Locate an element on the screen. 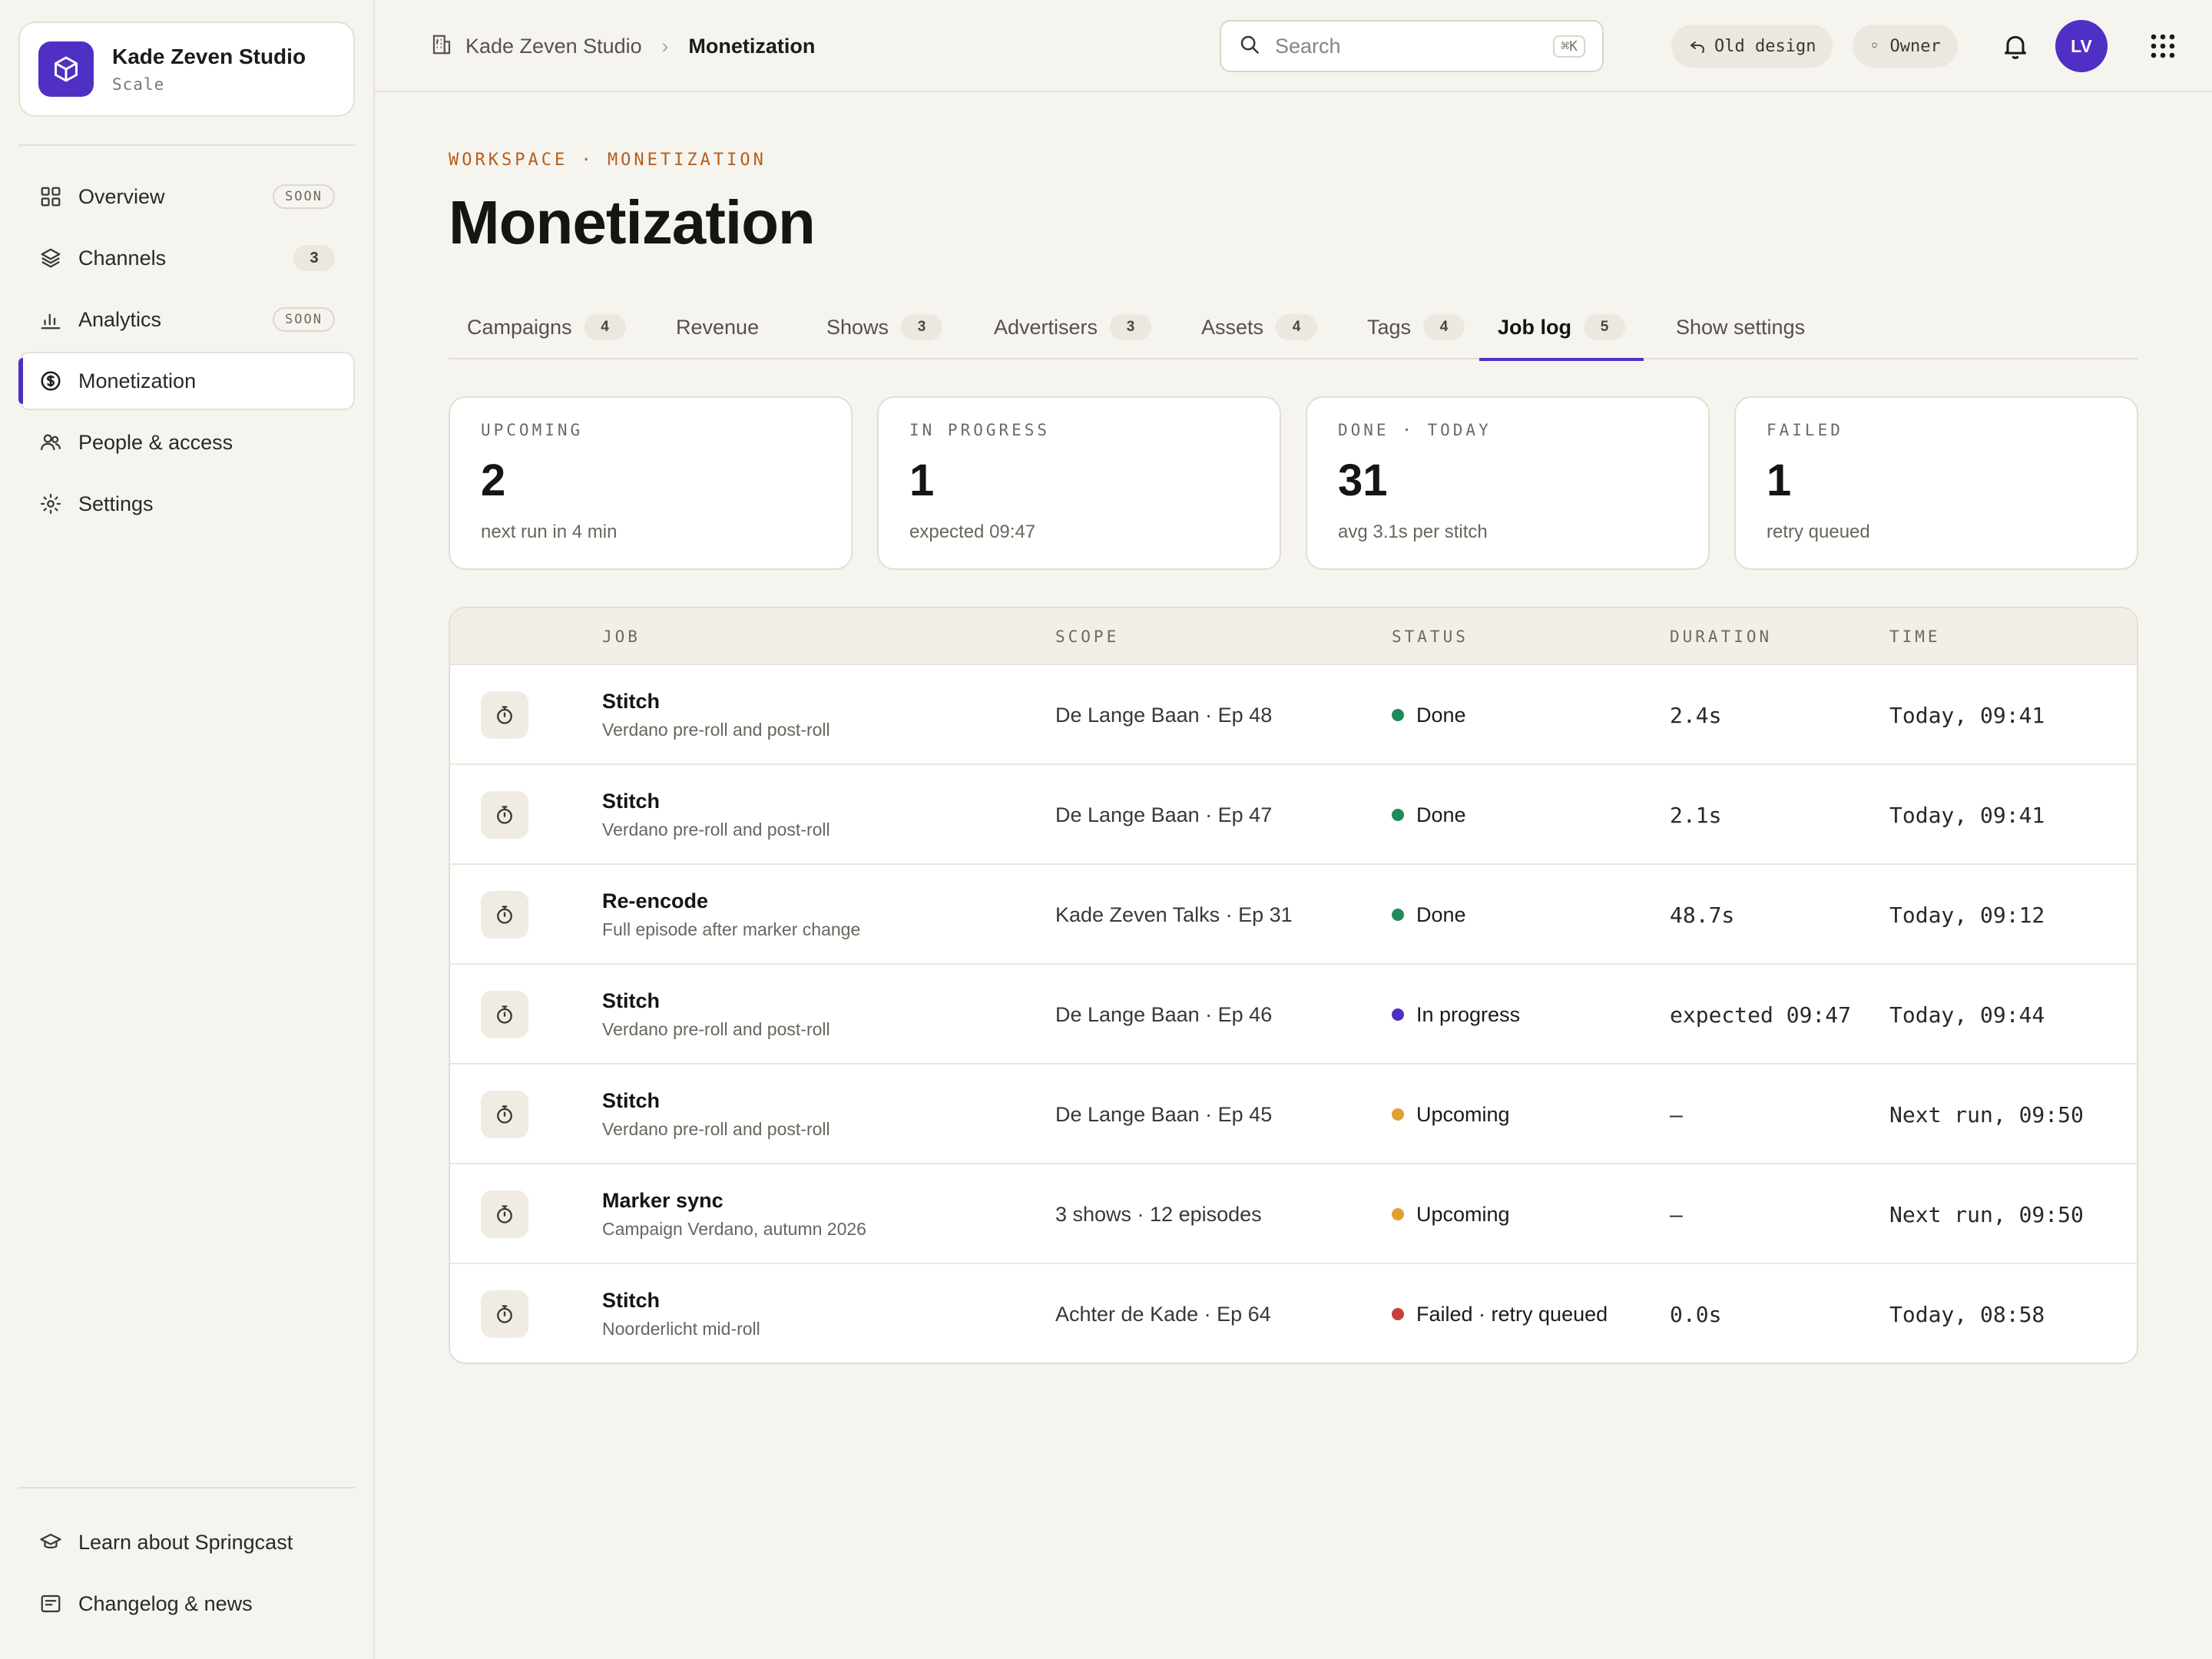 Image resolution: width=2212 pixels, height=1659 pixels. tab-campaigns: Campaigns 4 is located at coordinates (547, 327).